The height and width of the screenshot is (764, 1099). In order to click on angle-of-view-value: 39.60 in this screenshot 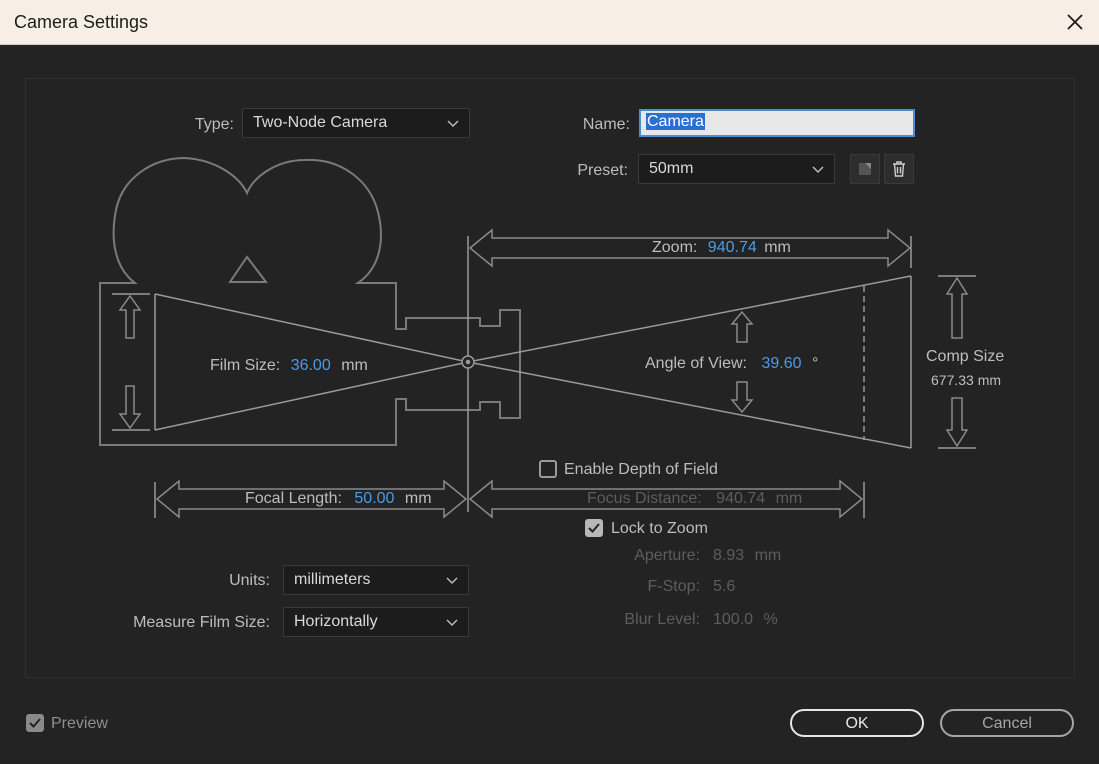, I will do `click(781, 363)`.